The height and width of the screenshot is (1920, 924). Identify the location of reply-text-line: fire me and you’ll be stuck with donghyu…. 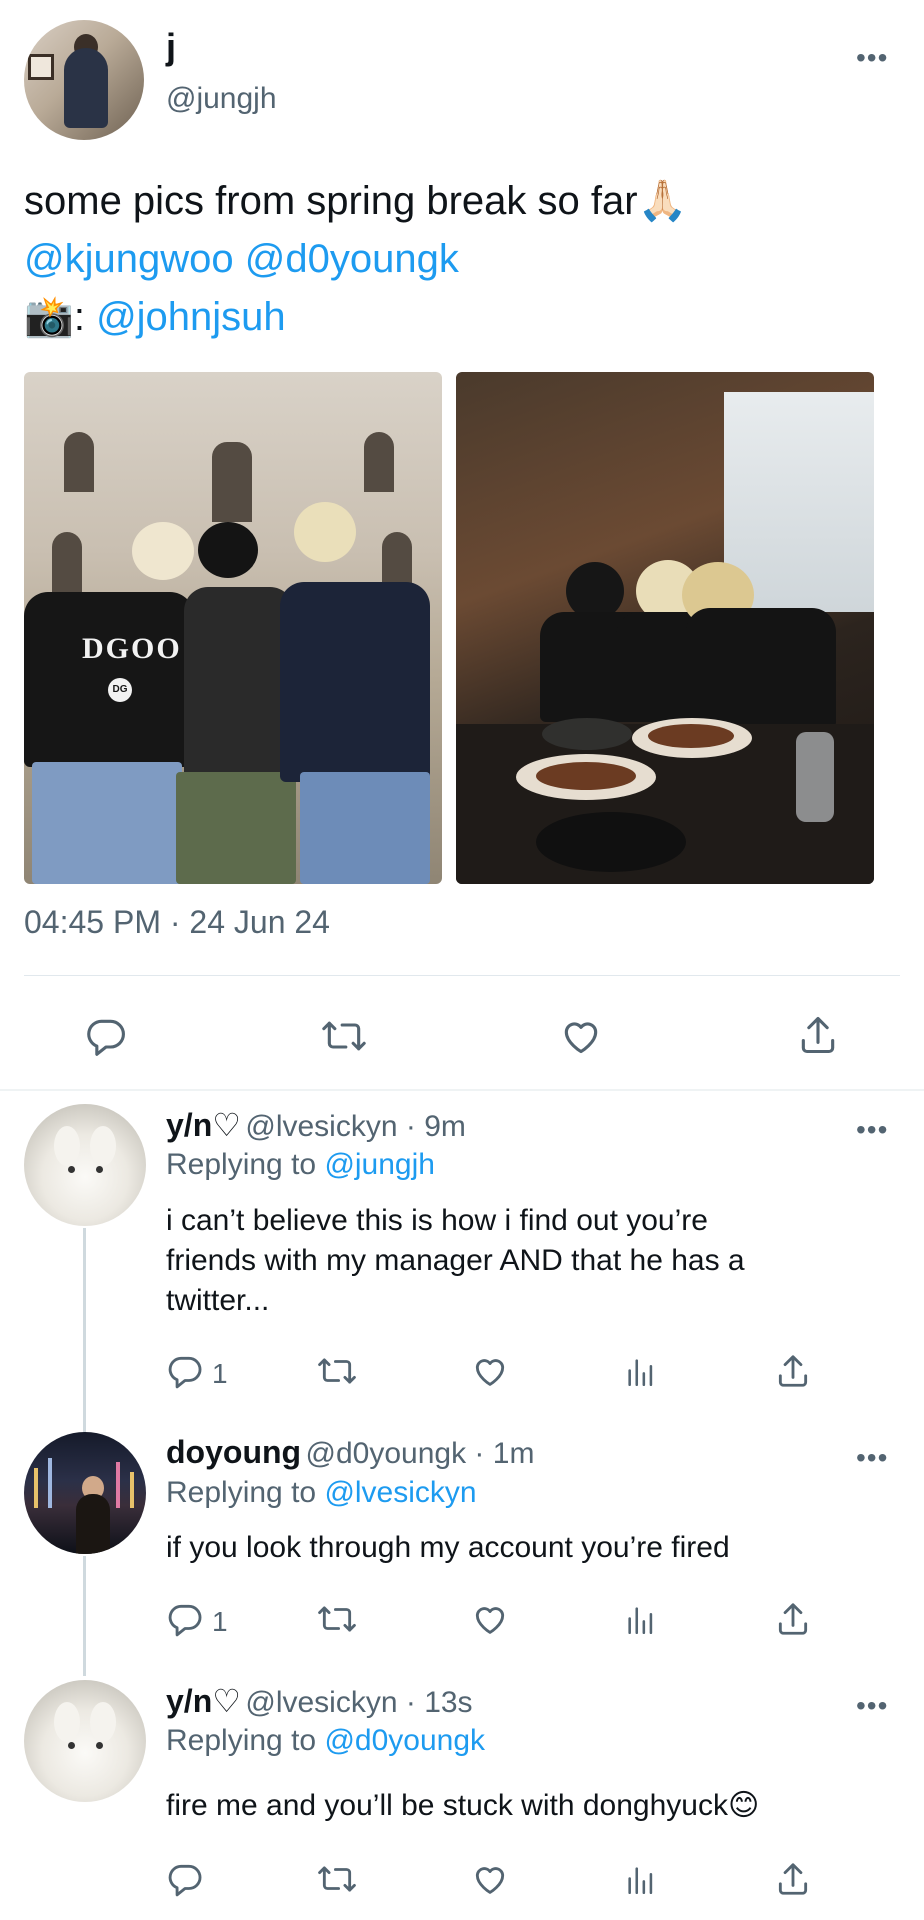
(463, 1805).